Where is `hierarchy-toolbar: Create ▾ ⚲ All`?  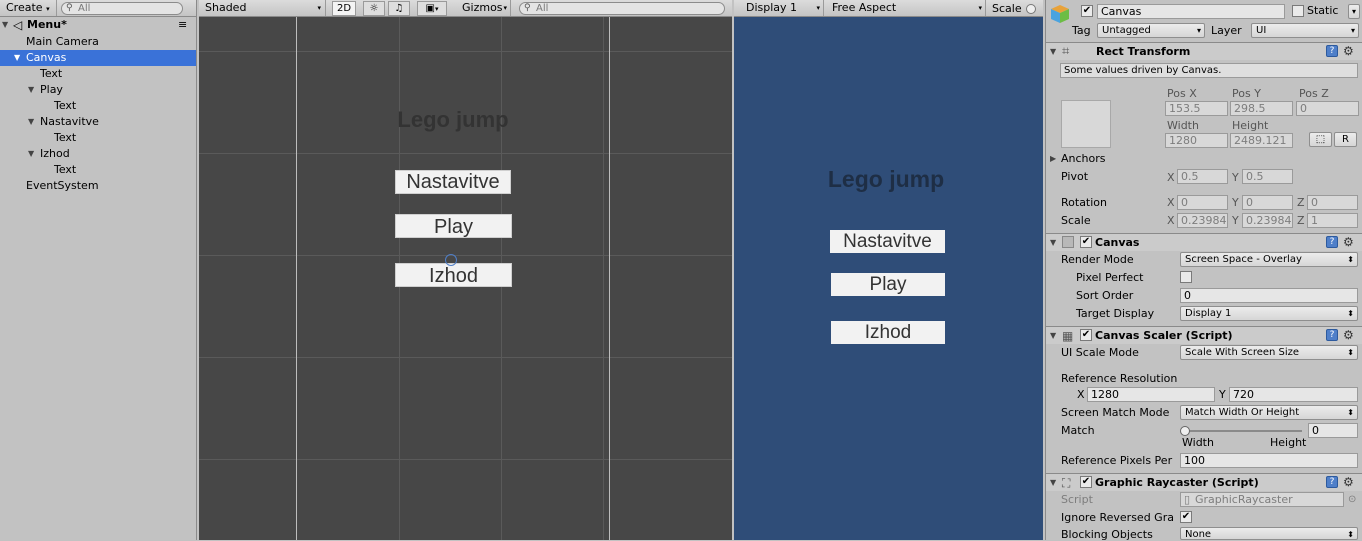 hierarchy-toolbar: Create ▾ ⚲ All is located at coordinates (98, 8).